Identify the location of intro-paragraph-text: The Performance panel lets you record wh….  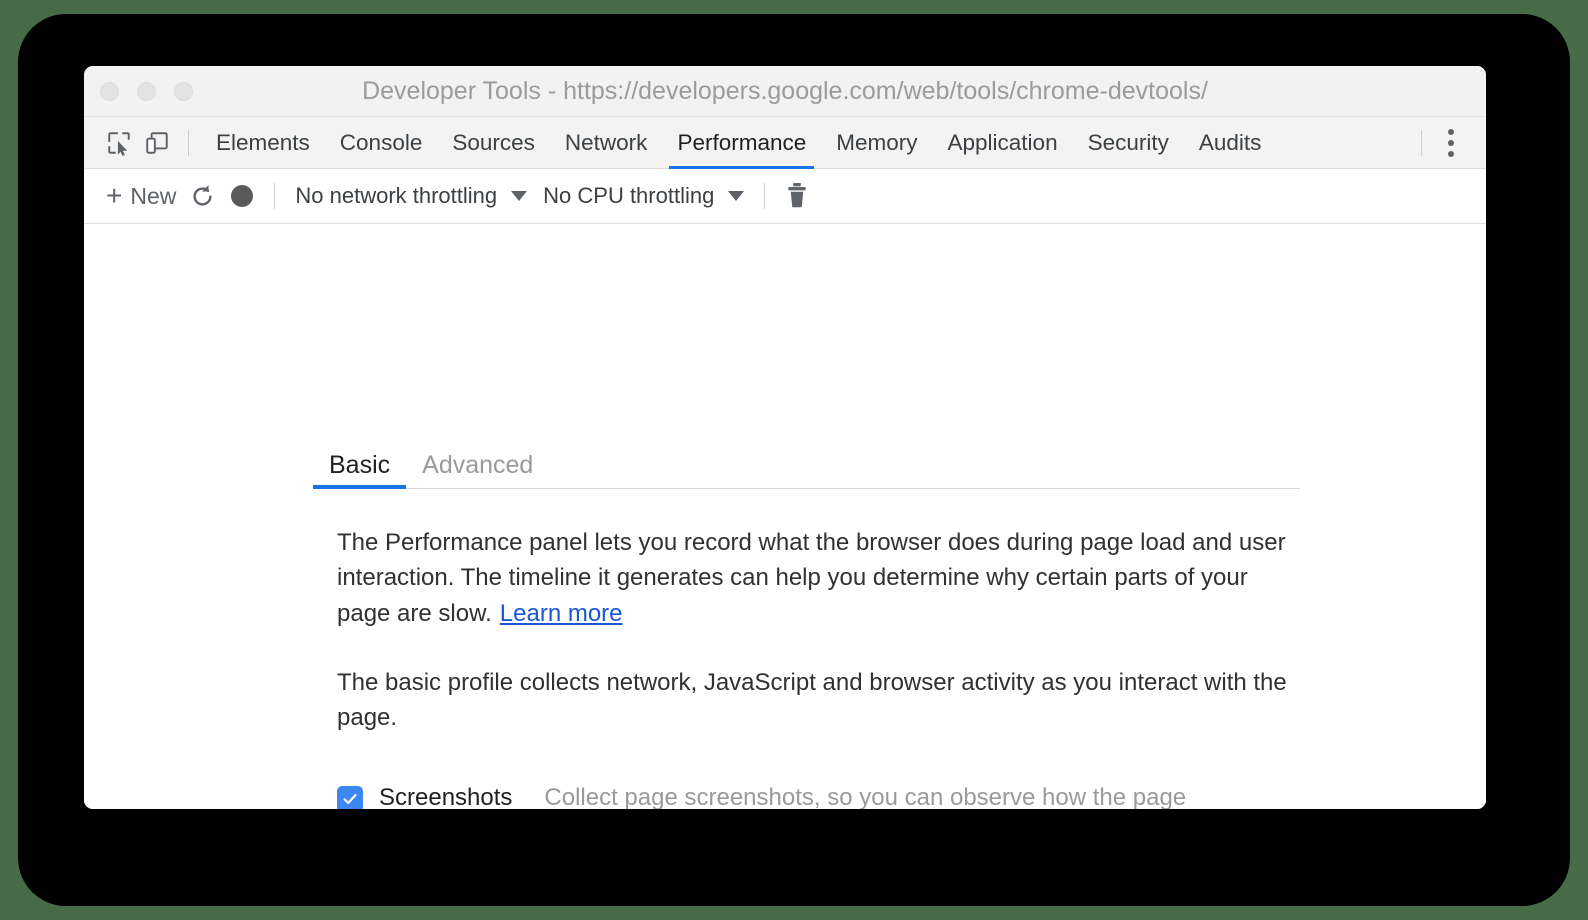
(811, 578).